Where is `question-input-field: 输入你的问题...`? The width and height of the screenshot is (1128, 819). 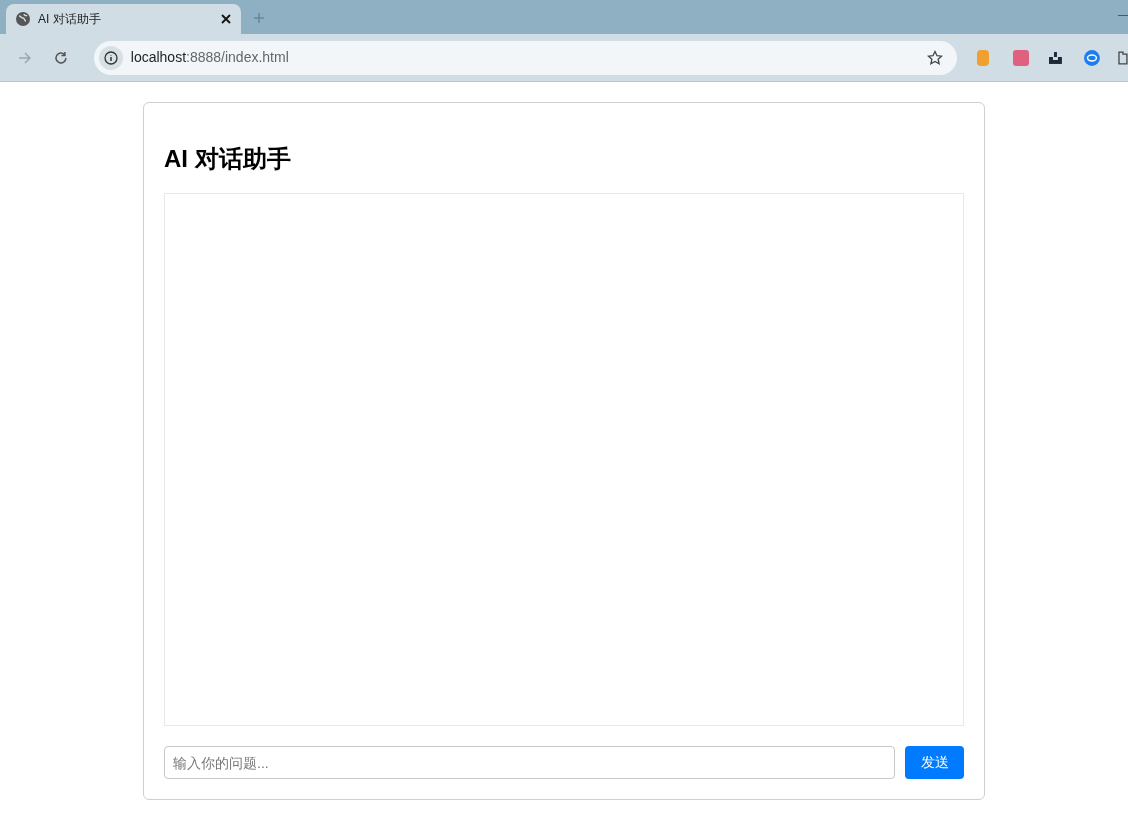
question-input-field: 输入你的问题... is located at coordinates (529, 762).